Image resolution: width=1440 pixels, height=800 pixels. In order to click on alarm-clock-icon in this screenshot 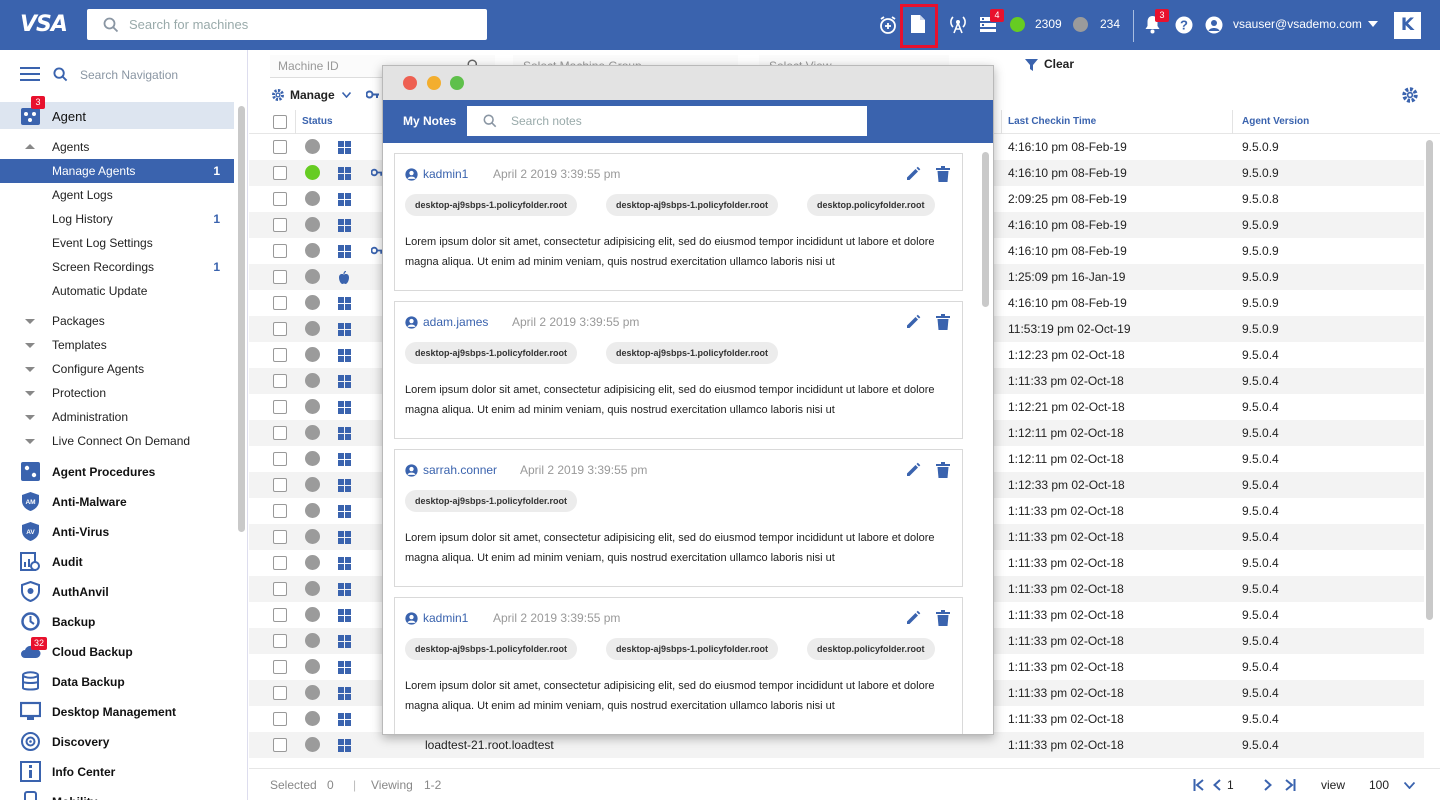, I will do `click(888, 25)`.